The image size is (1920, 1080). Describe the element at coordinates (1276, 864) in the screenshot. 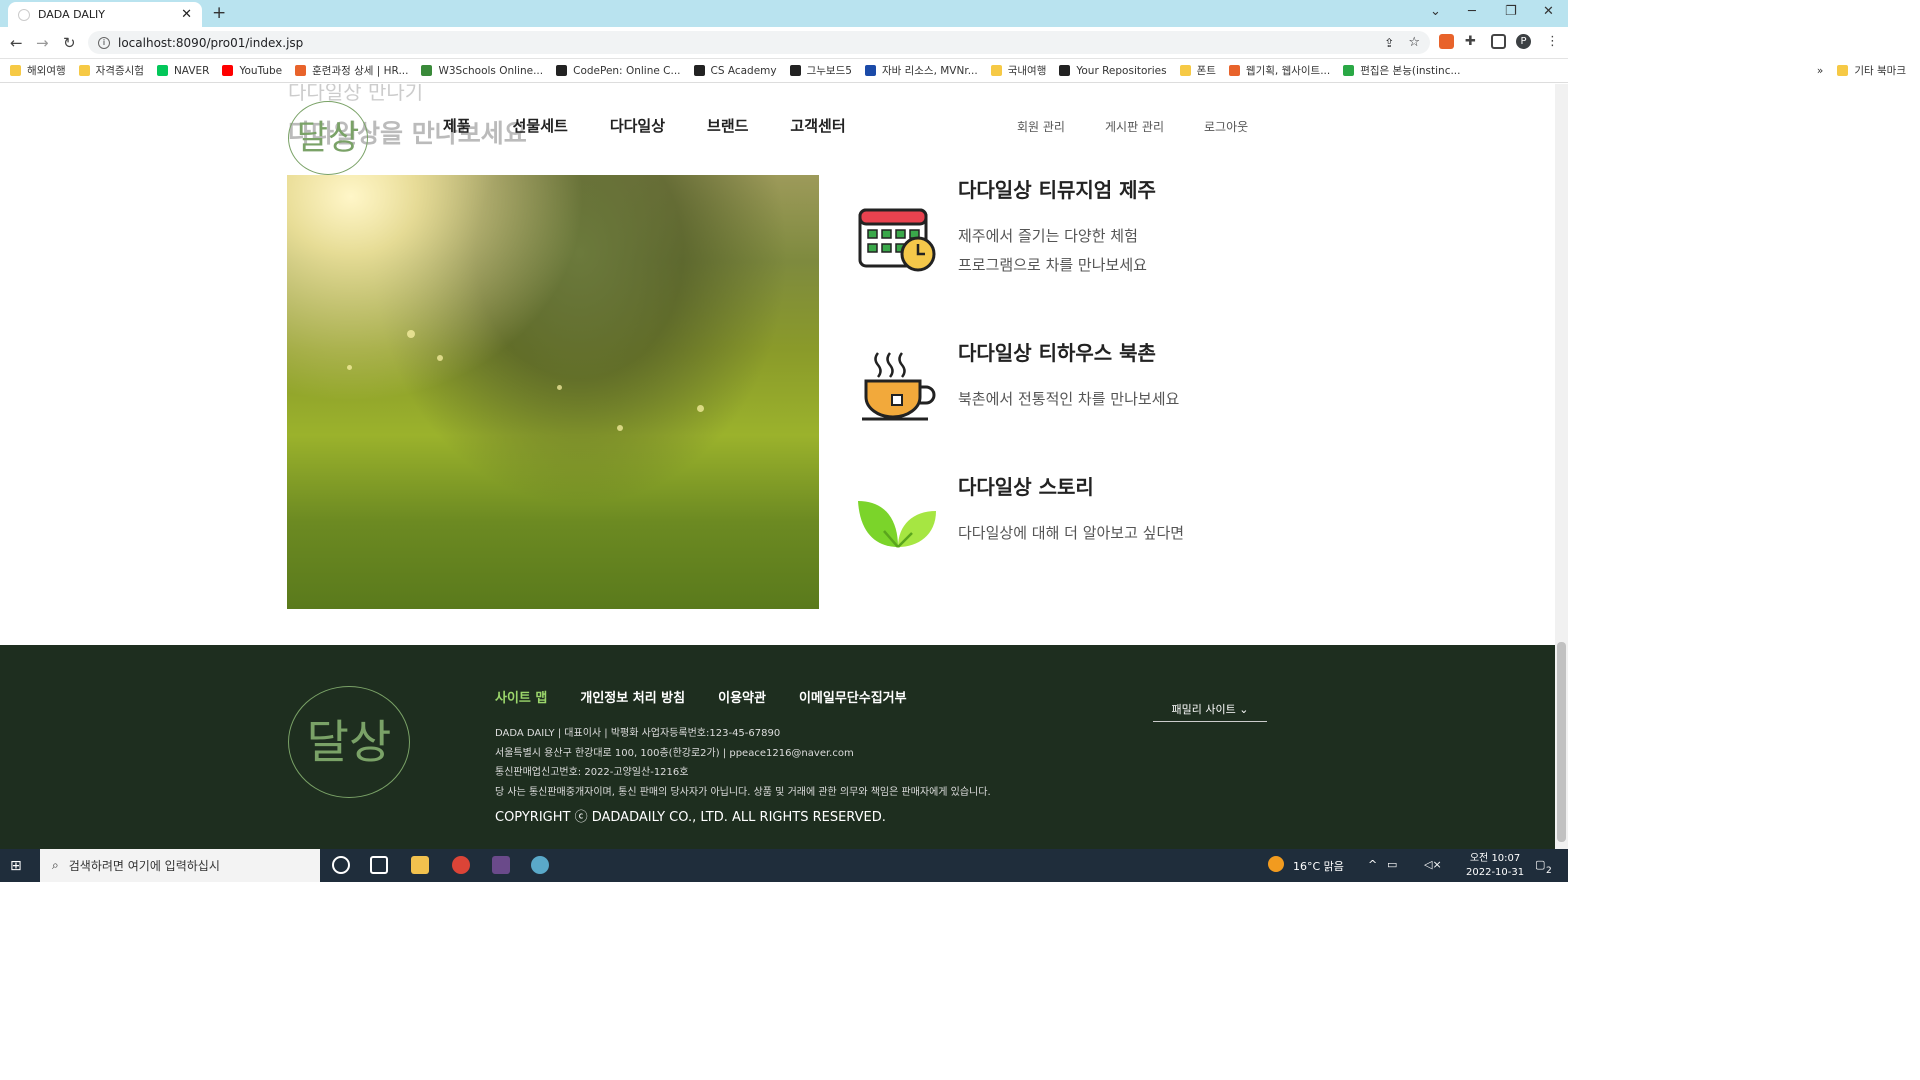

I see `weather-sun-icon` at that location.